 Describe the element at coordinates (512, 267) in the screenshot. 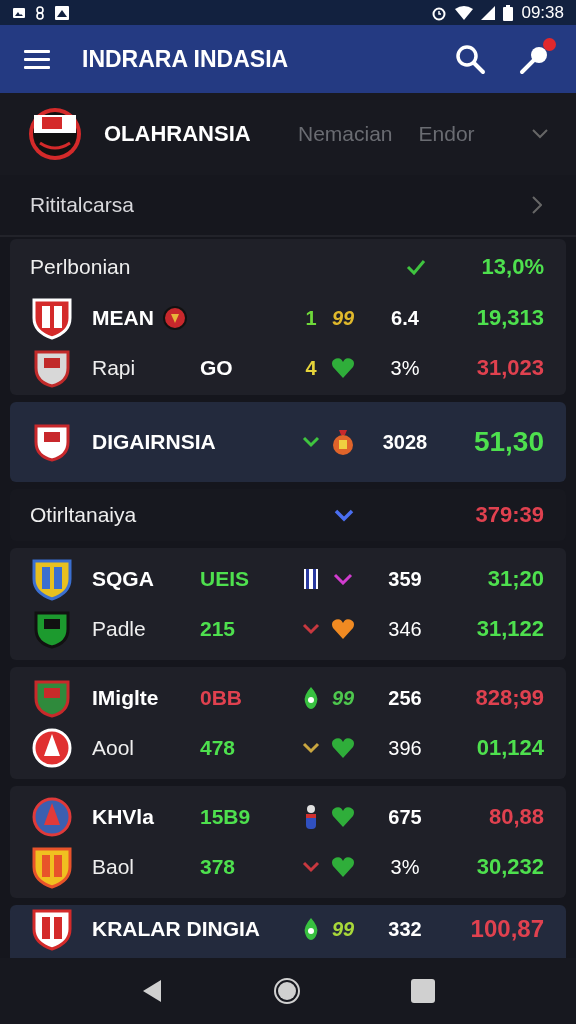

I see `group-total: 13,0%` at that location.